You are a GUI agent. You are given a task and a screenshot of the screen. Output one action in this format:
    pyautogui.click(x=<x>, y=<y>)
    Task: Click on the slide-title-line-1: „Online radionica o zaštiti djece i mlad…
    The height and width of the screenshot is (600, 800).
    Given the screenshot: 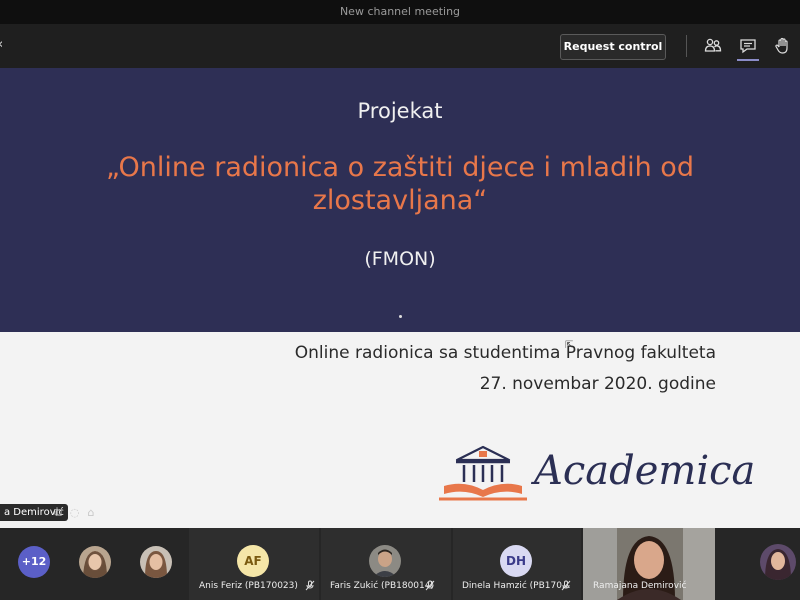 What is the action you would take?
    pyautogui.click(x=400, y=167)
    